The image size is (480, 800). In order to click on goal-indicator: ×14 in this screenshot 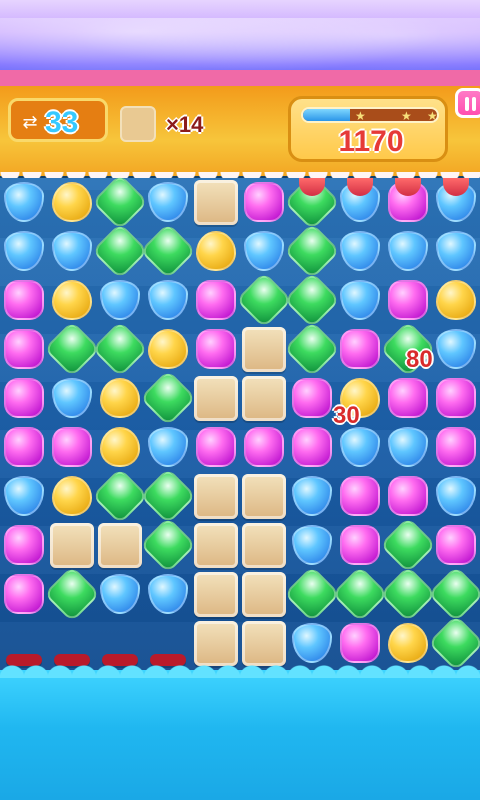, I will do `click(184, 126)`.